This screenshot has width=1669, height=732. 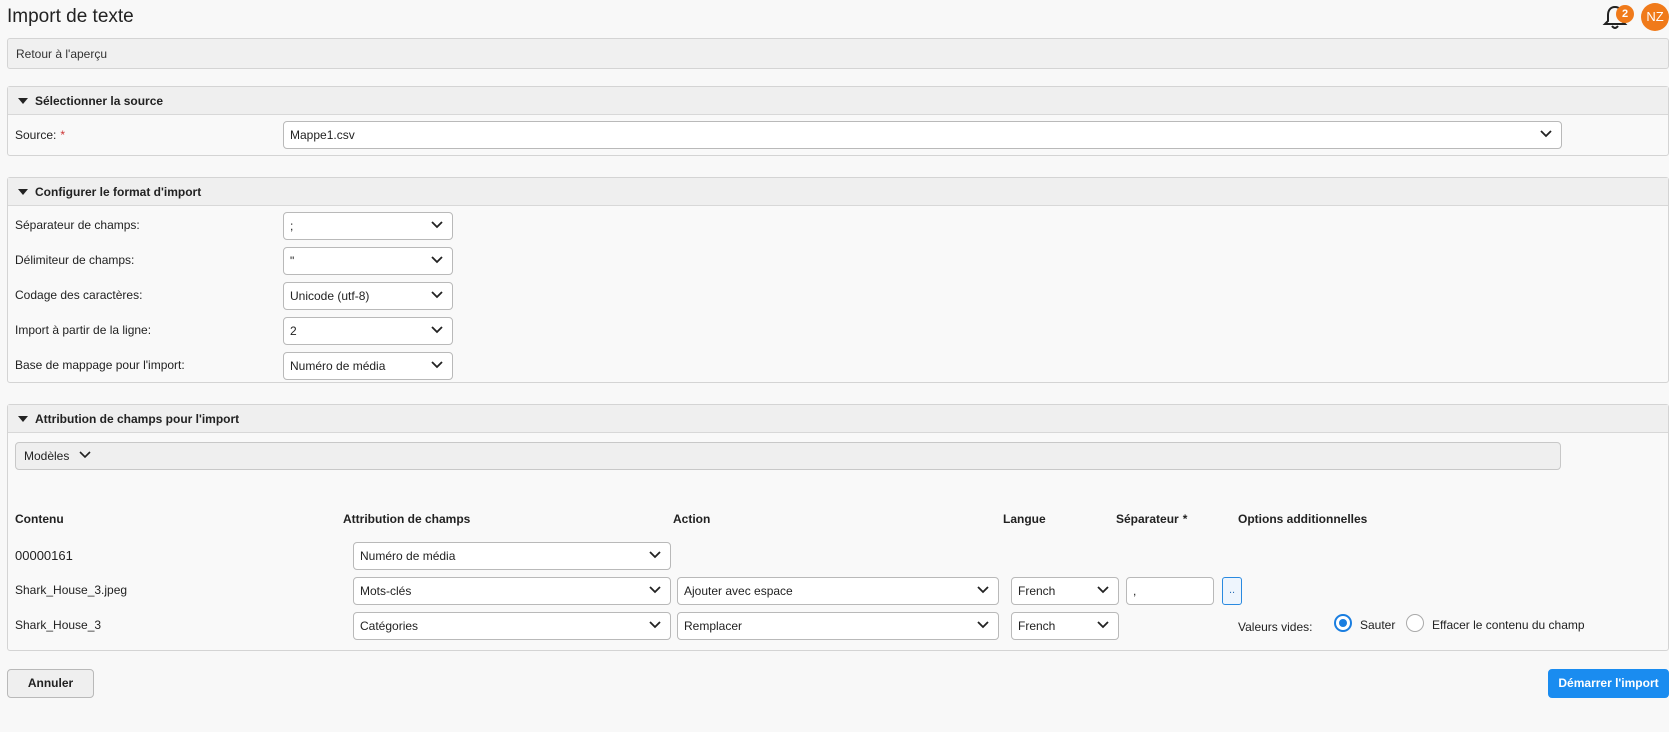 I want to click on row-action-value: Remplacer, so click(x=713, y=626).